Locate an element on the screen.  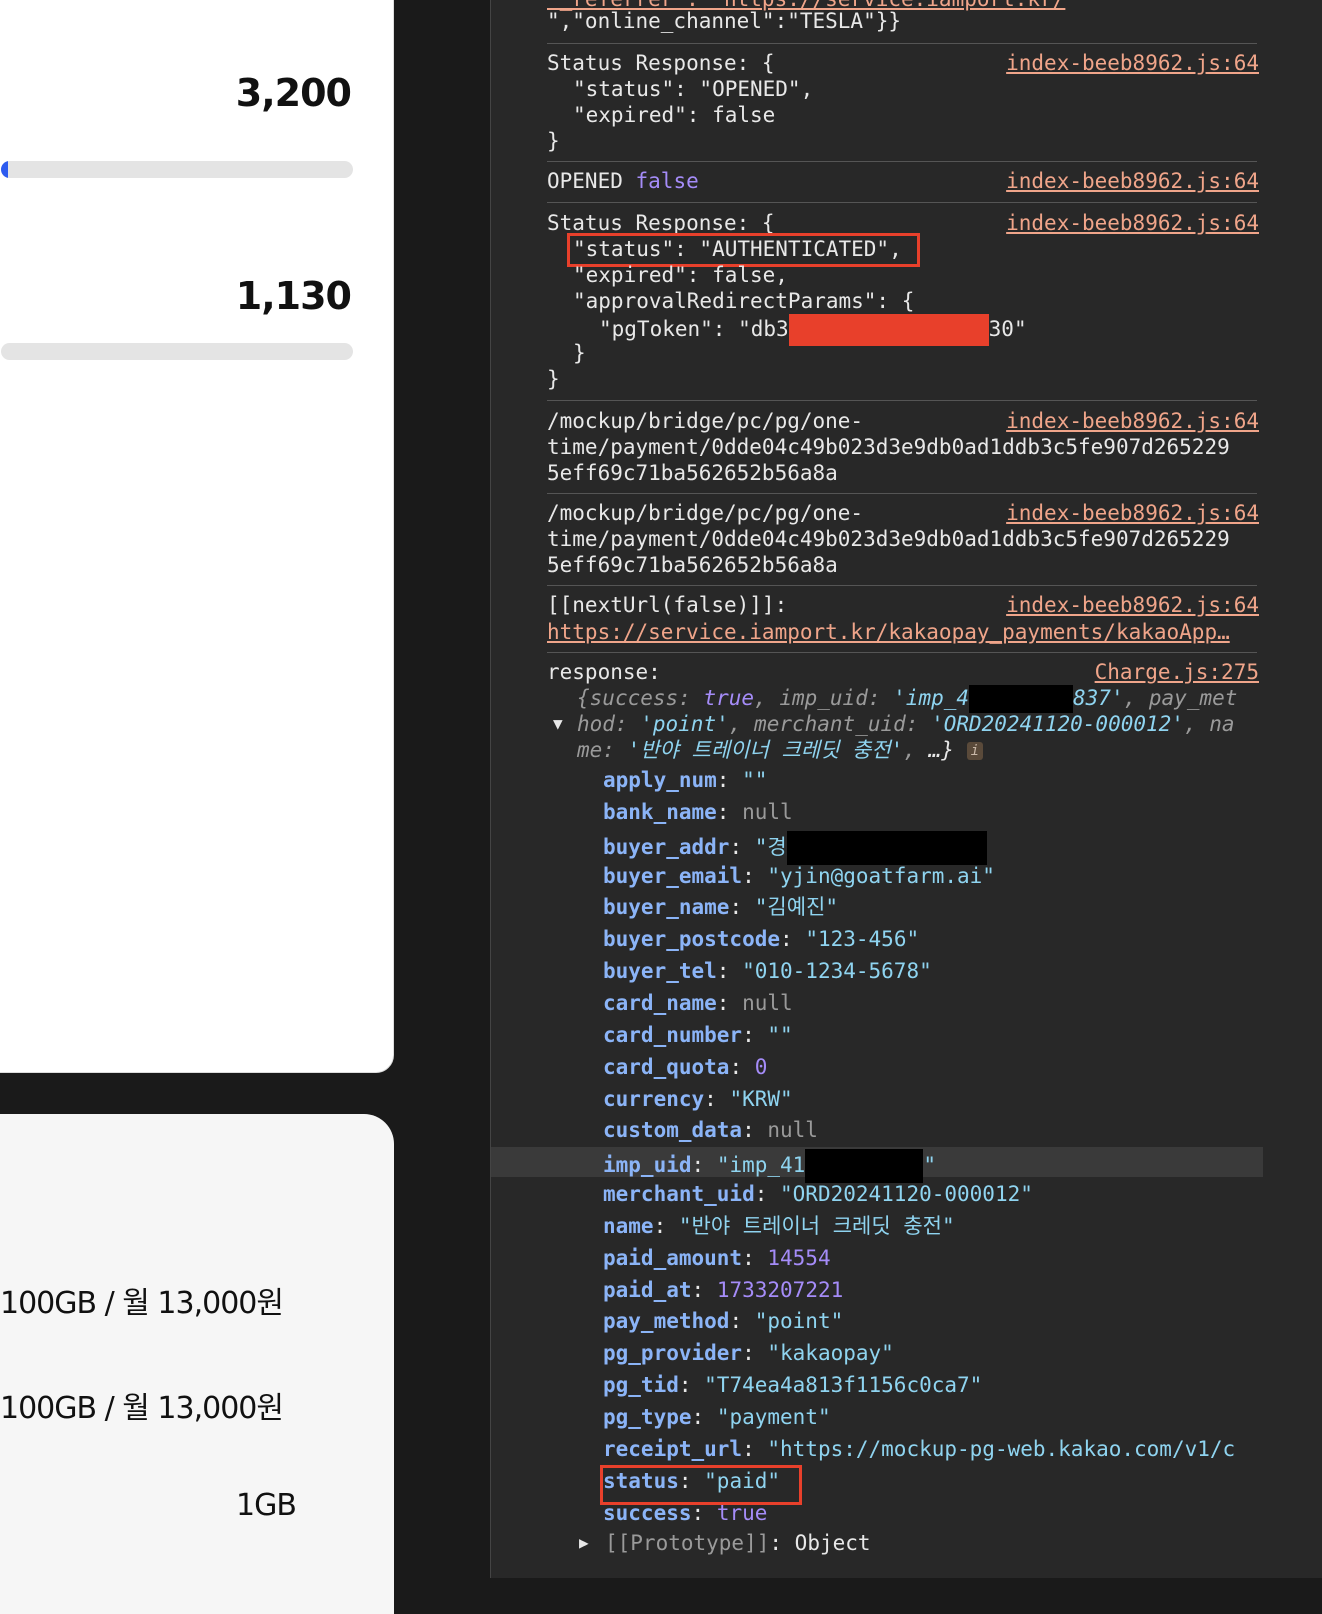
property-value: "경 is located at coordinates (770, 846).